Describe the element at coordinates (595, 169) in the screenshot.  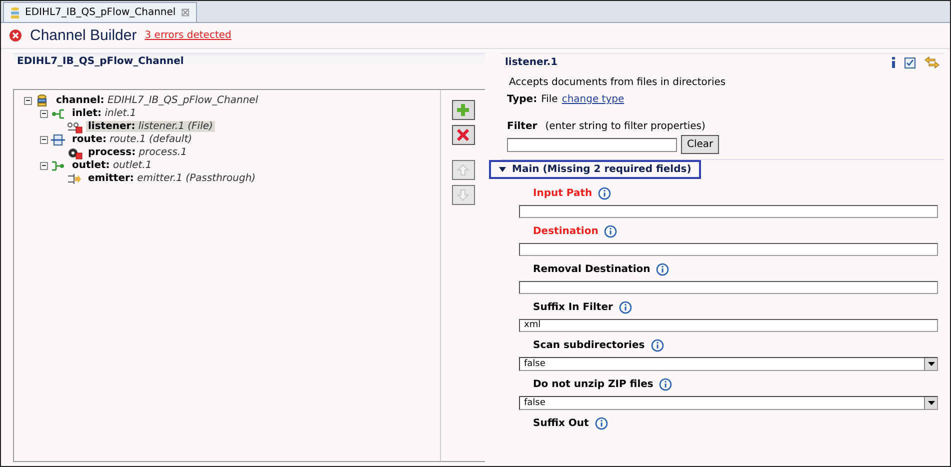
I see `section-header: Main (Missing 2 required fields)` at that location.